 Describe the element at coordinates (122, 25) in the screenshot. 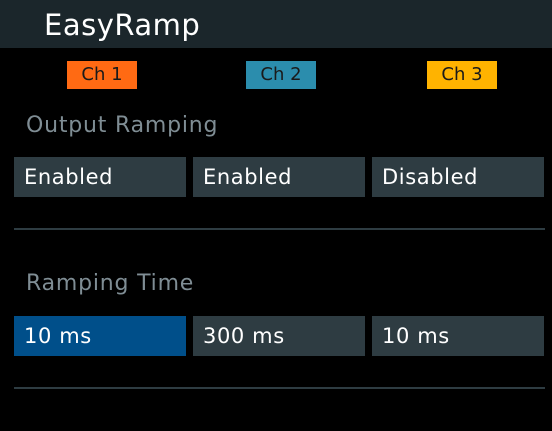

I see `page-title: EasyRamp` at that location.